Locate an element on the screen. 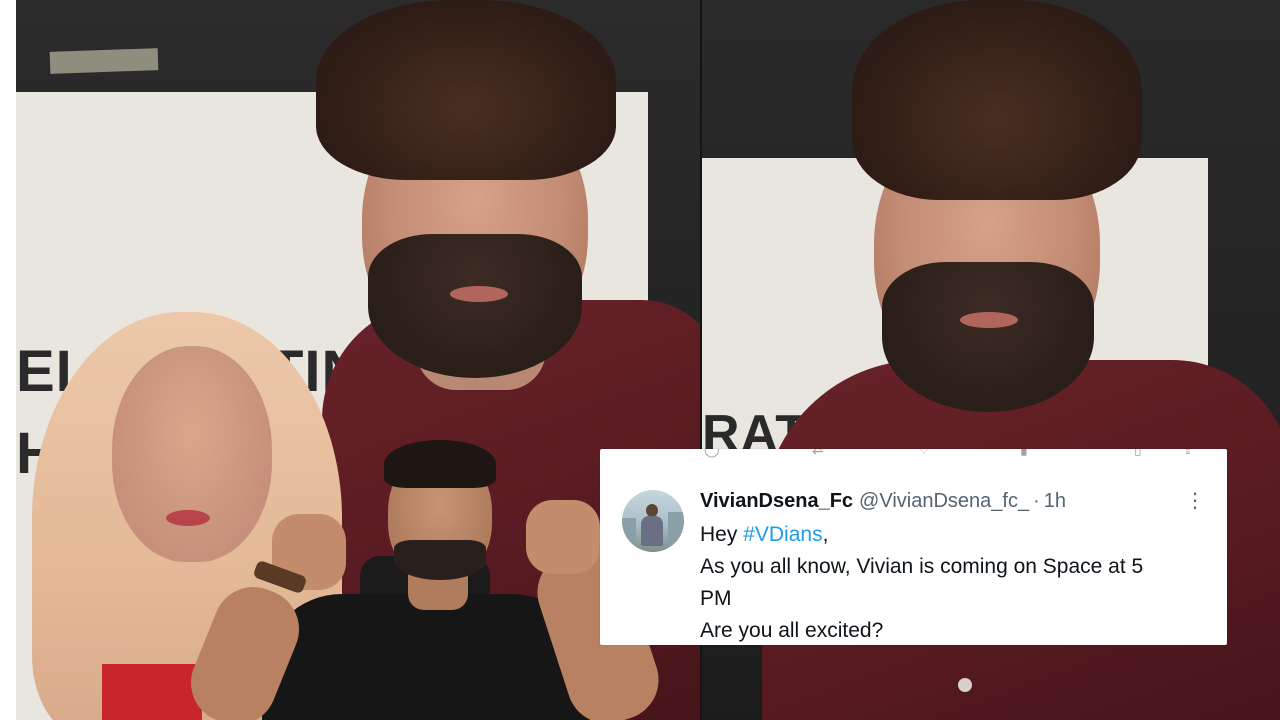 The image size is (1280, 720). tweet-line-1: Hey #VDians, is located at coordinates (955, 535).